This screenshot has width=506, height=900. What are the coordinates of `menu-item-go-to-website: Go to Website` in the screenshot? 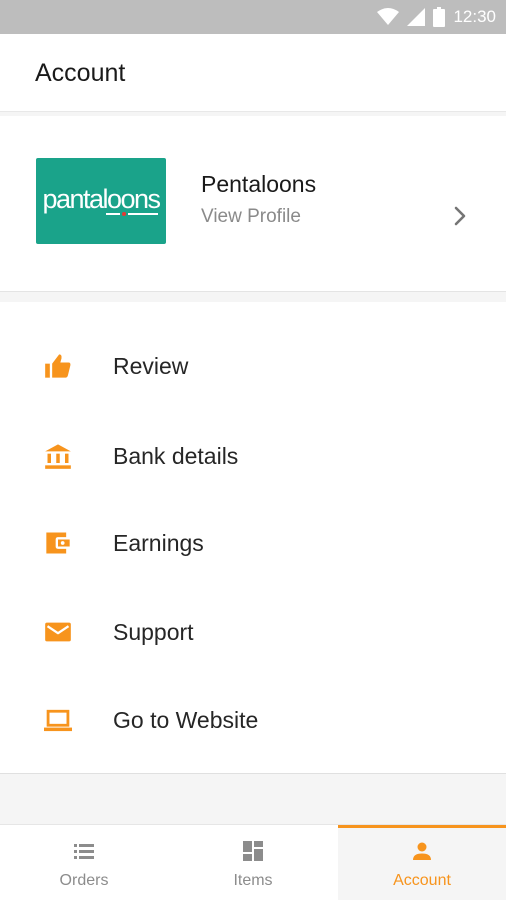 It's located at (253, 720).